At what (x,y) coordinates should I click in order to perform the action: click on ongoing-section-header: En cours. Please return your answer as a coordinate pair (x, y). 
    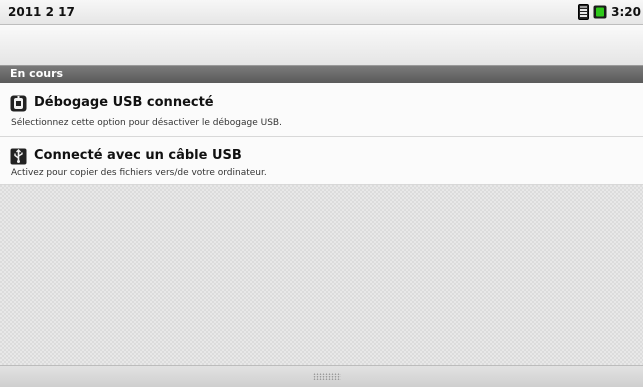
    Looking at the image, I should click on (321, 74).